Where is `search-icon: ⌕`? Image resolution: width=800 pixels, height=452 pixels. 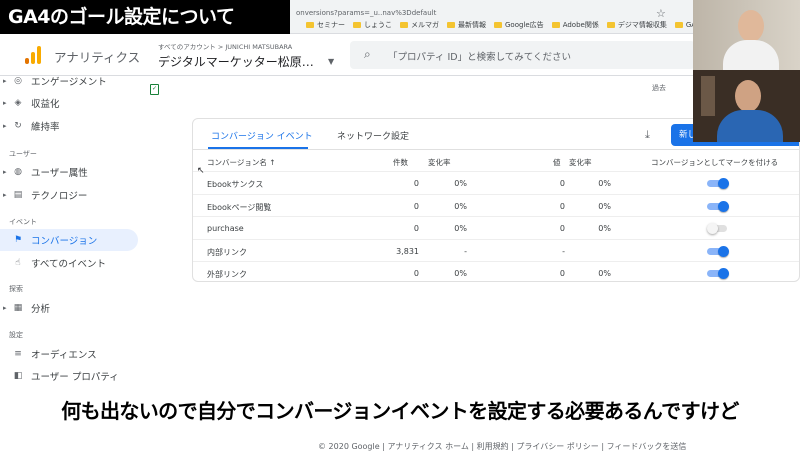 search-icon: ⌕ is located at coordinates (367, 54).